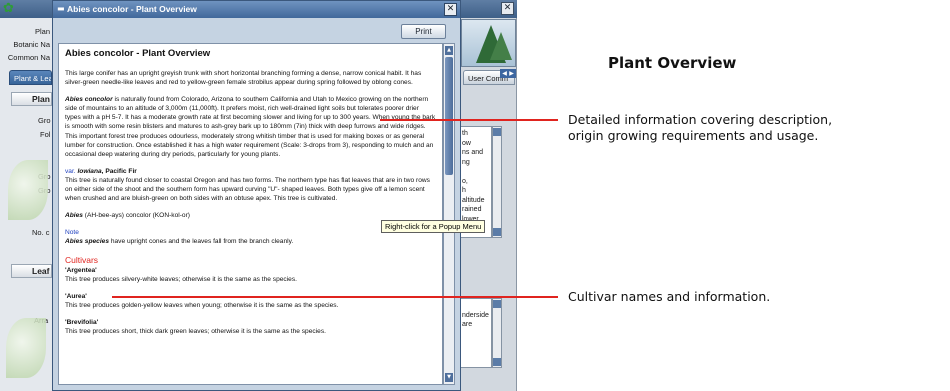 The image size is (950, 391). What do you see at coordinates (507, 8) in the screenshot?
I see `background-close-icon: ✕` at bounding box center [507, 8].